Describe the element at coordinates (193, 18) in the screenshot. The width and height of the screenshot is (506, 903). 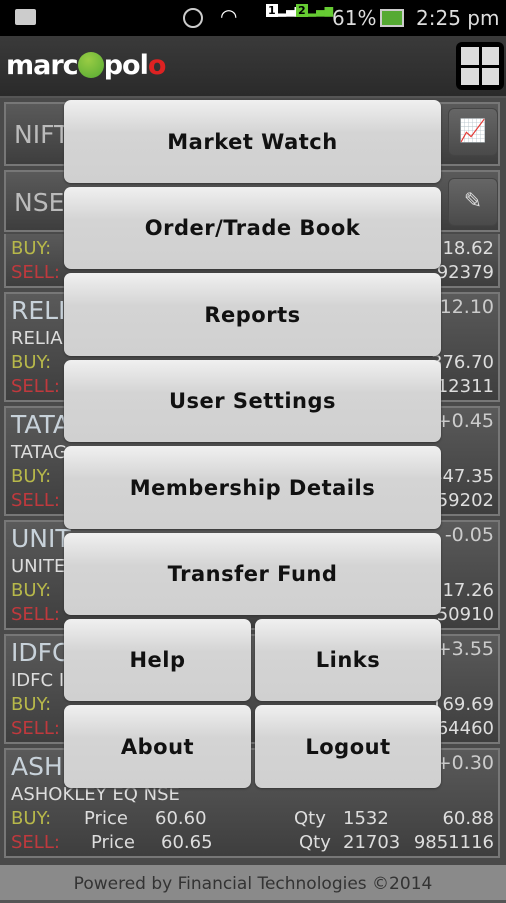
I see `alarm-icon` at that location.